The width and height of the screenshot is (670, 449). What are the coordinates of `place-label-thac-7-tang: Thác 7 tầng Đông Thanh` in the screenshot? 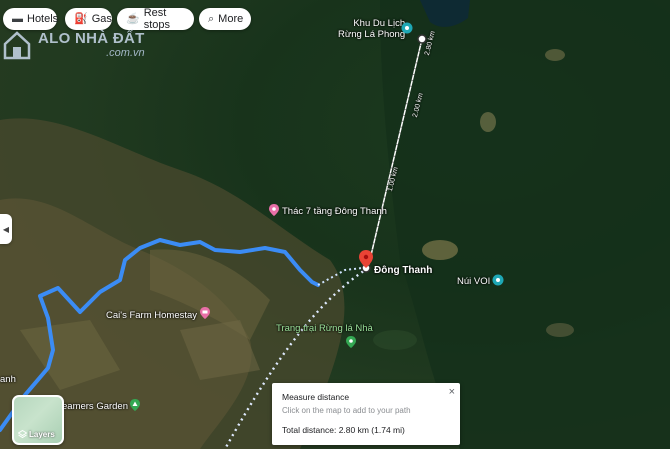 It's located at (334, 211).